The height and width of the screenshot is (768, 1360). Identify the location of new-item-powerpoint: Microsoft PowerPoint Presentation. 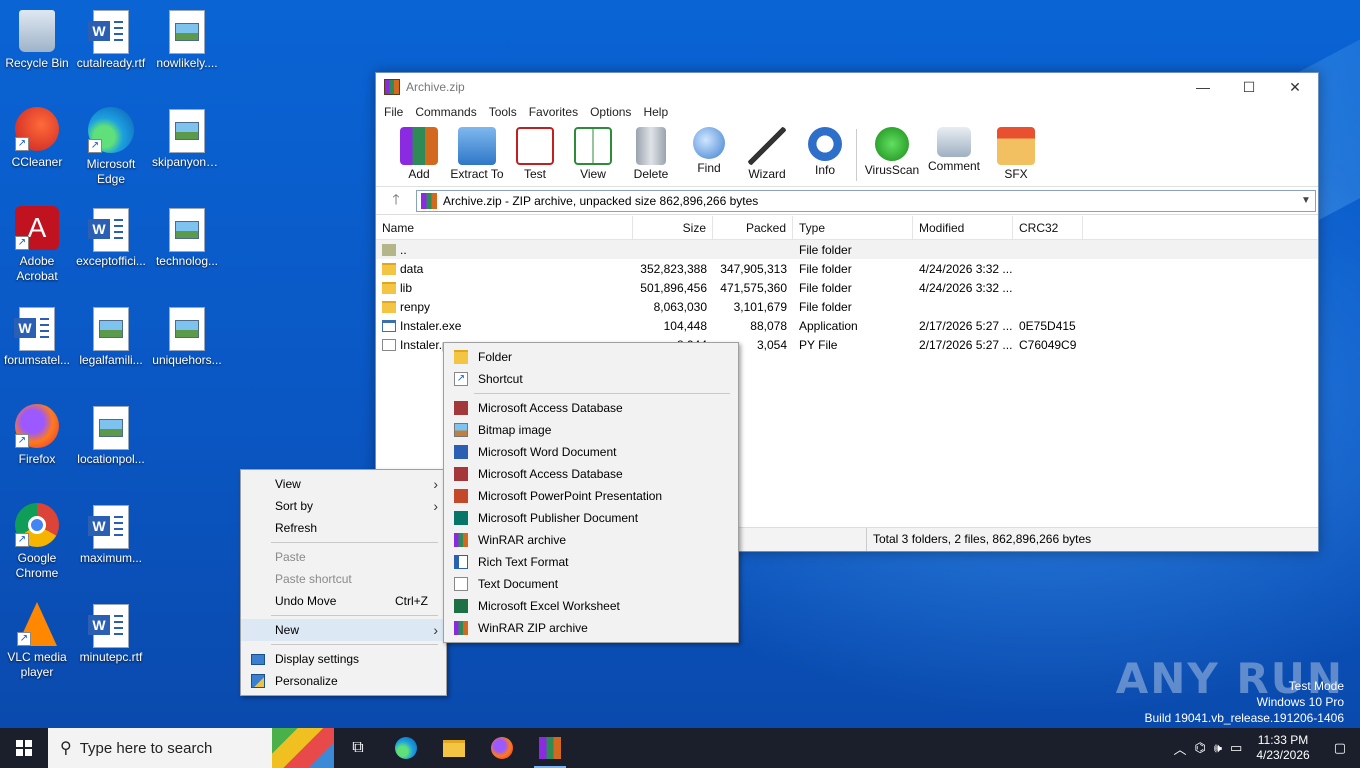
(591, 496).